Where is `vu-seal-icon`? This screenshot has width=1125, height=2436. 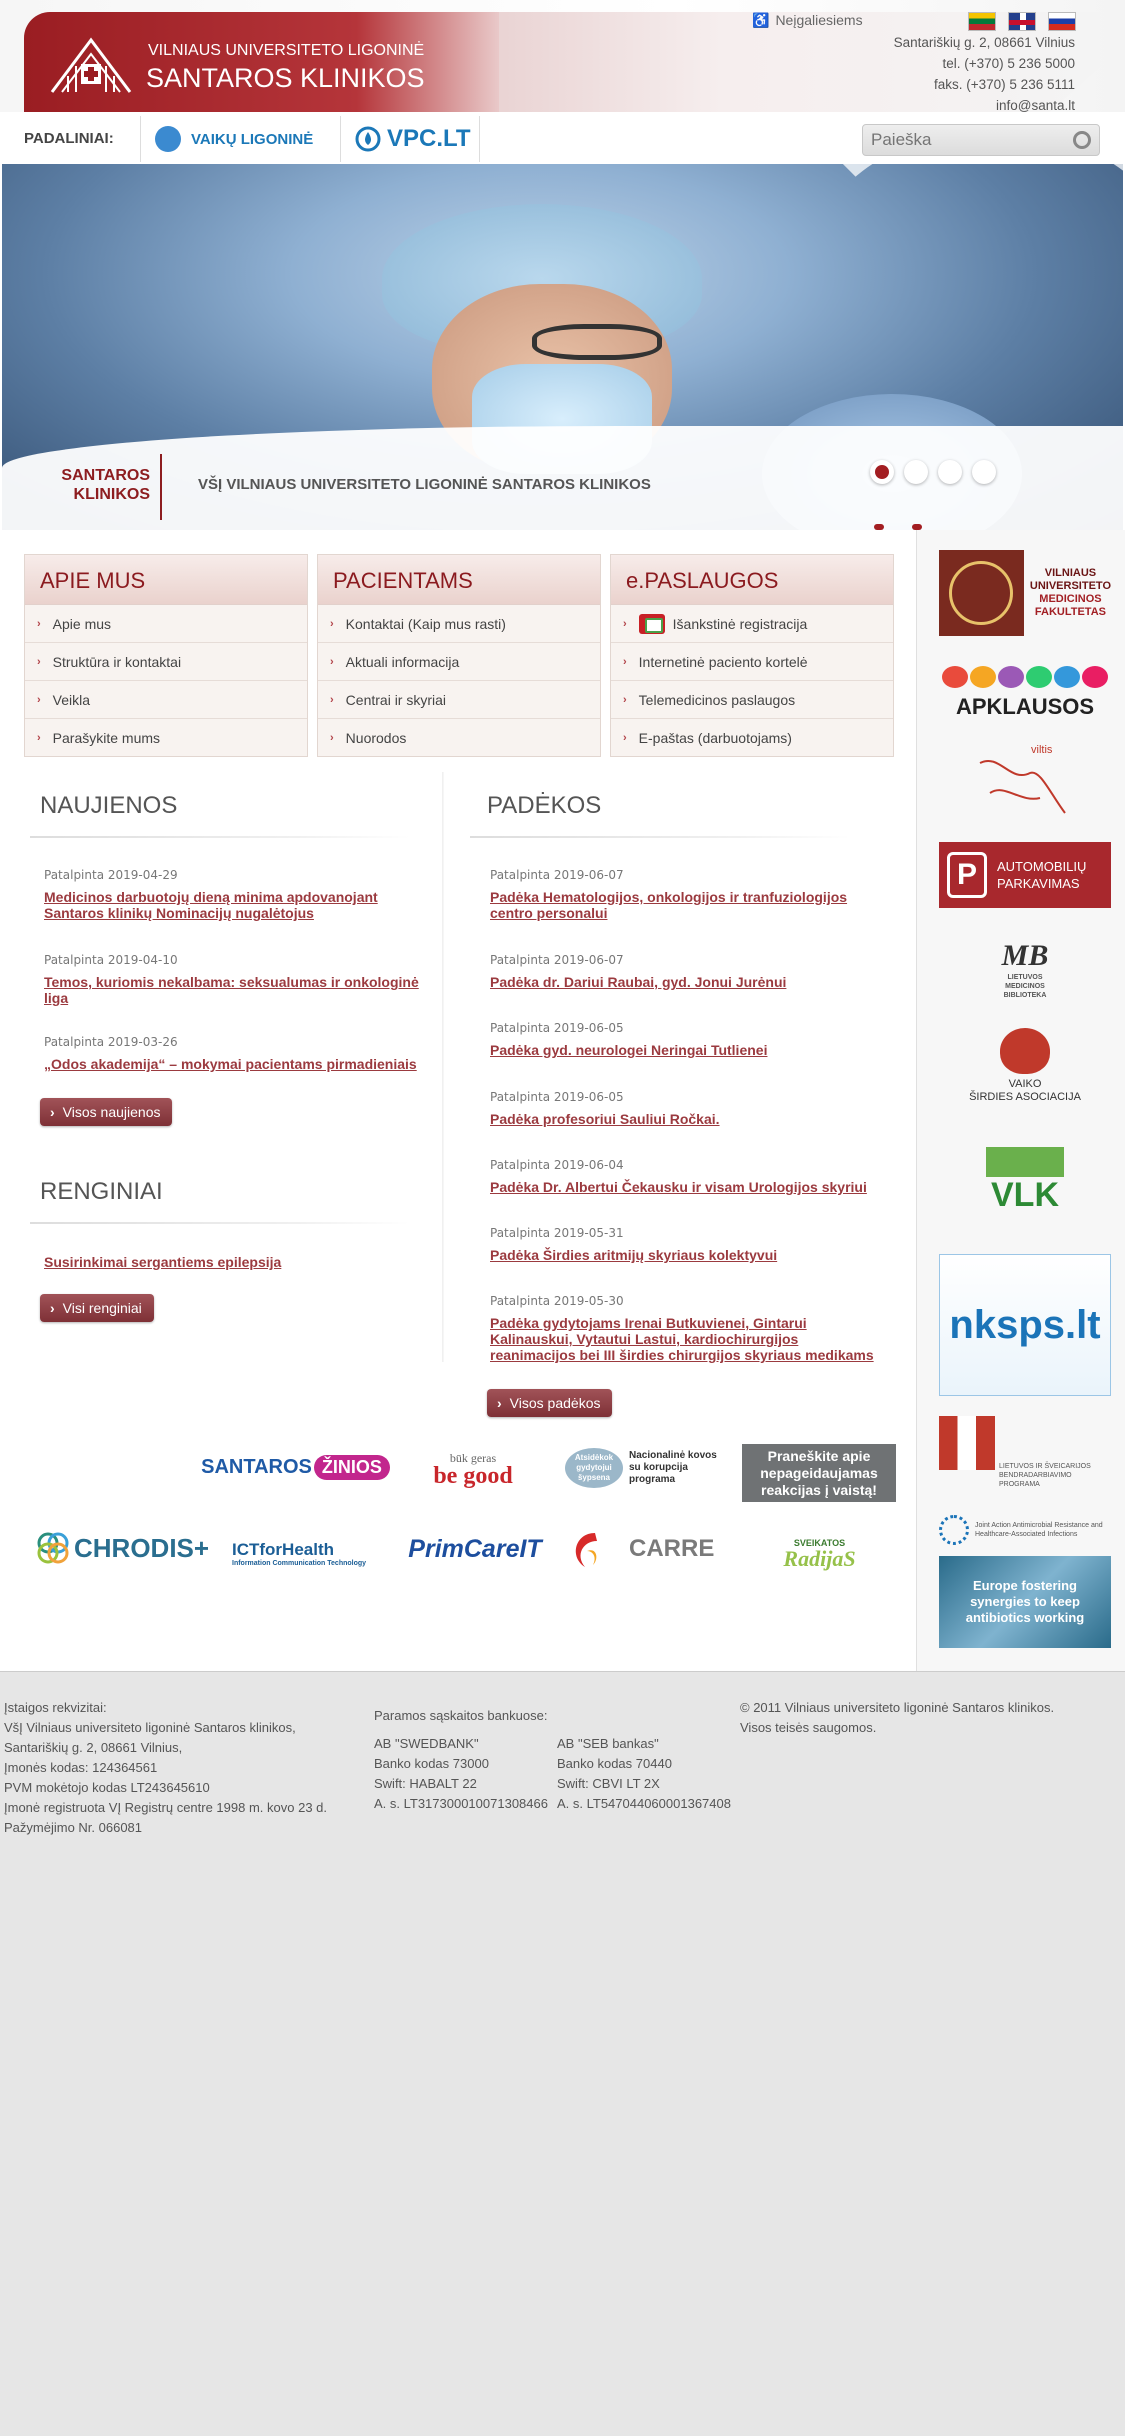
vu-seal-icon is located at coordinates (981, 593).